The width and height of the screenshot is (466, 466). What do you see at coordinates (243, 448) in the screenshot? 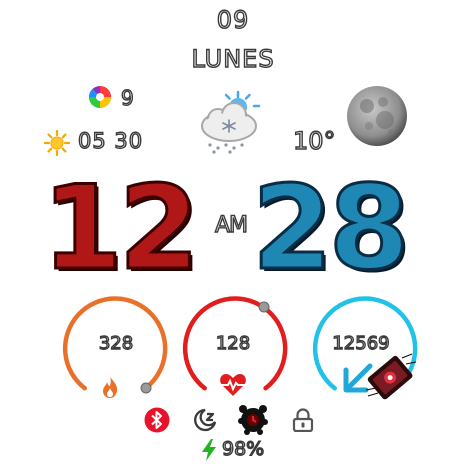
I see `battery-level: 98%` at bounding box center [243, 448].